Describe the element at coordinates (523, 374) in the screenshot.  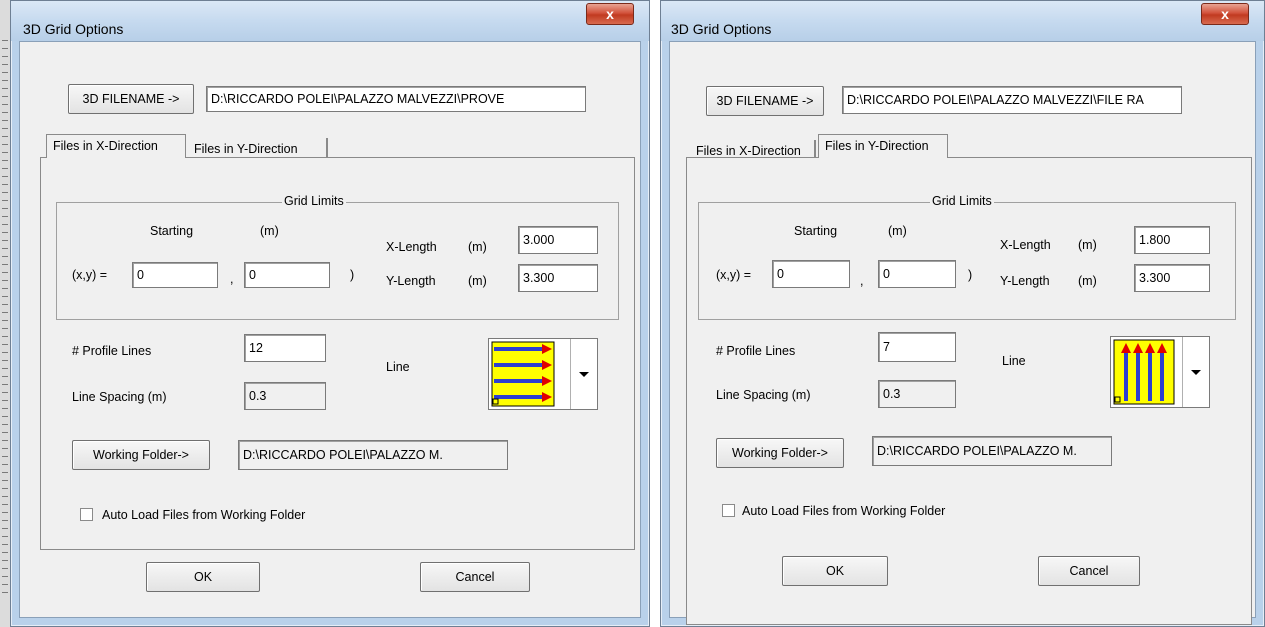
I see `horizontal-arrows-icon` at that location.